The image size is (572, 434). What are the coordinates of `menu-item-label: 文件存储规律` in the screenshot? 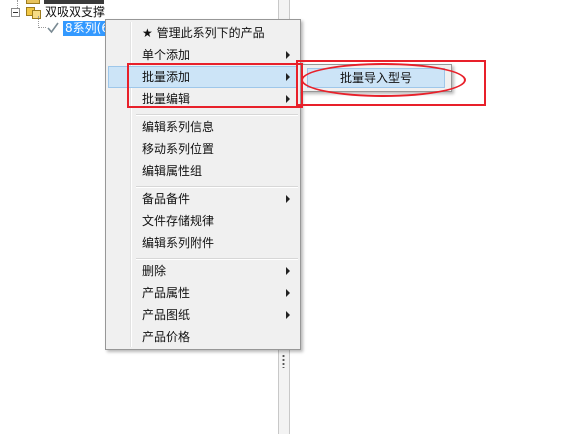 It's located at (178, 221).